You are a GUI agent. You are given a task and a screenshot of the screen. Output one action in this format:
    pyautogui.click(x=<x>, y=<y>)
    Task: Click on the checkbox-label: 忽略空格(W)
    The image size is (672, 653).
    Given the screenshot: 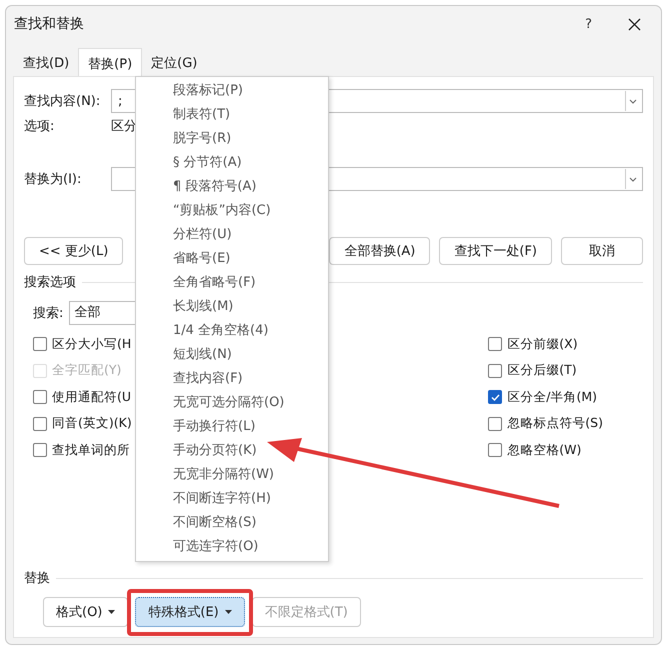 What is the action you would take?
    pyautogui.click(x=544, y=450)
    